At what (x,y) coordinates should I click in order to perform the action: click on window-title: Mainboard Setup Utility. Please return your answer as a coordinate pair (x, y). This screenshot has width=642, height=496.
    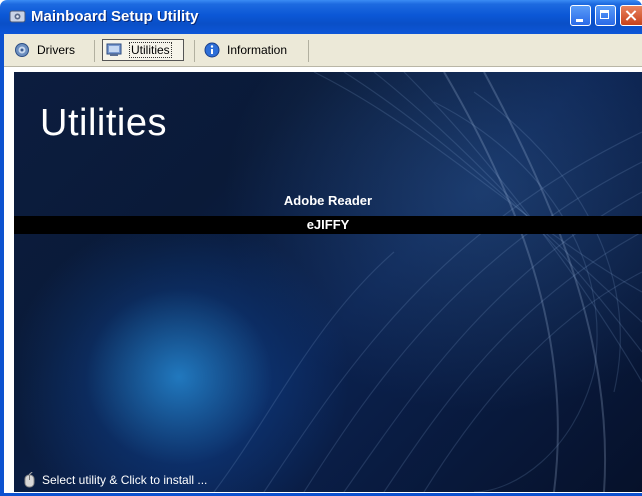
    Looking at the image, I should click on (115, 16).